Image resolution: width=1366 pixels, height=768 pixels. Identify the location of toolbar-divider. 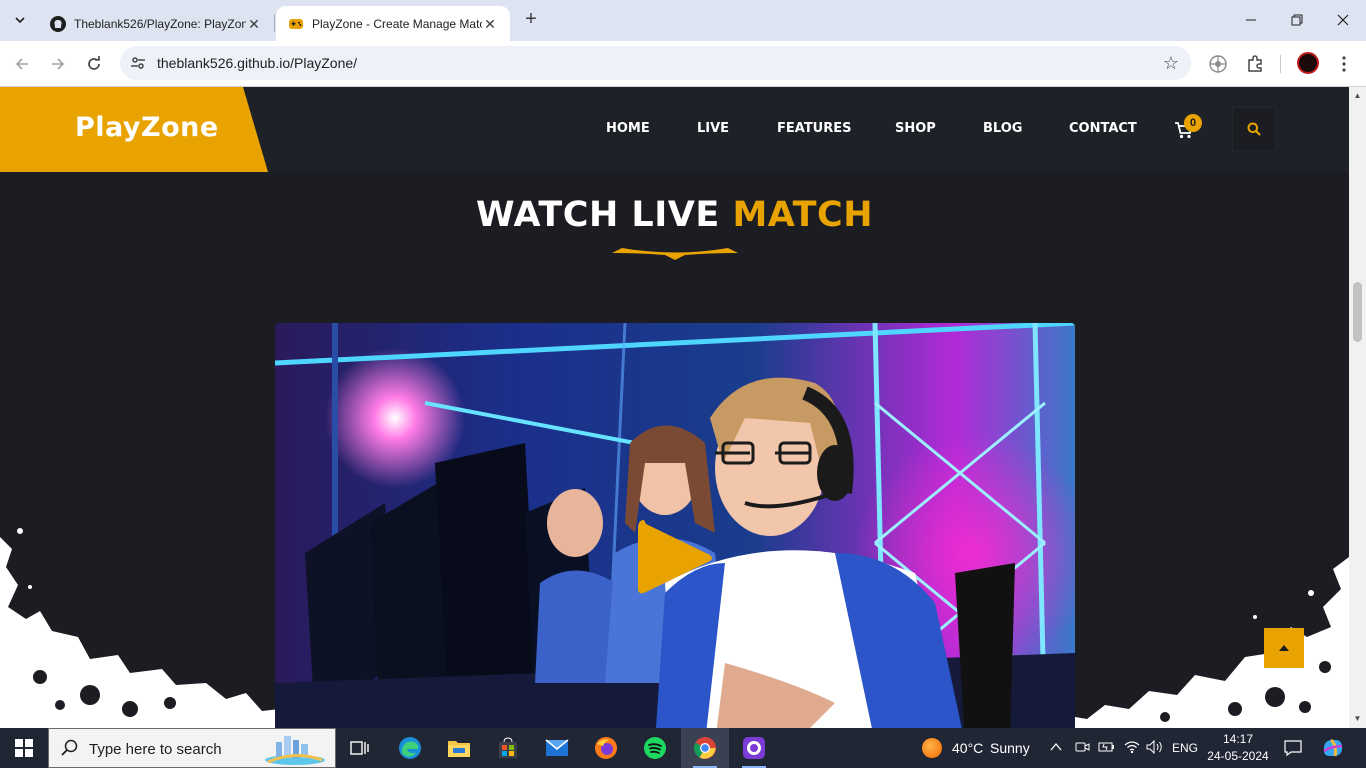
(1280, 64).